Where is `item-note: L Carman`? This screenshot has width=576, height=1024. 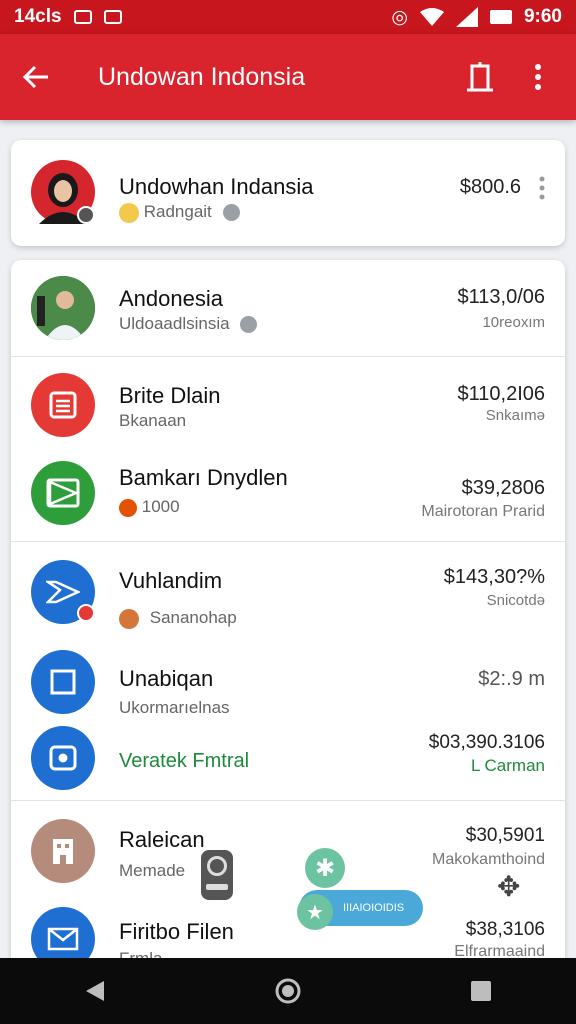 item-note: L Carman is located at coordinates (507, 765).